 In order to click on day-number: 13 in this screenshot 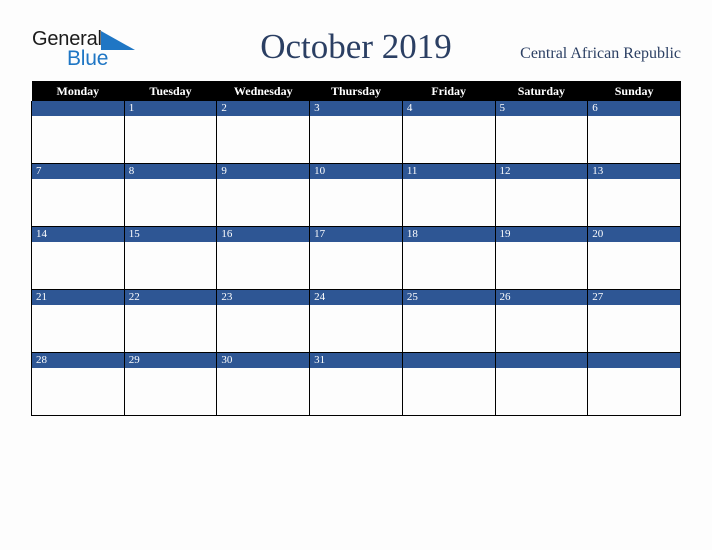, I will do `click(634, 171)`.